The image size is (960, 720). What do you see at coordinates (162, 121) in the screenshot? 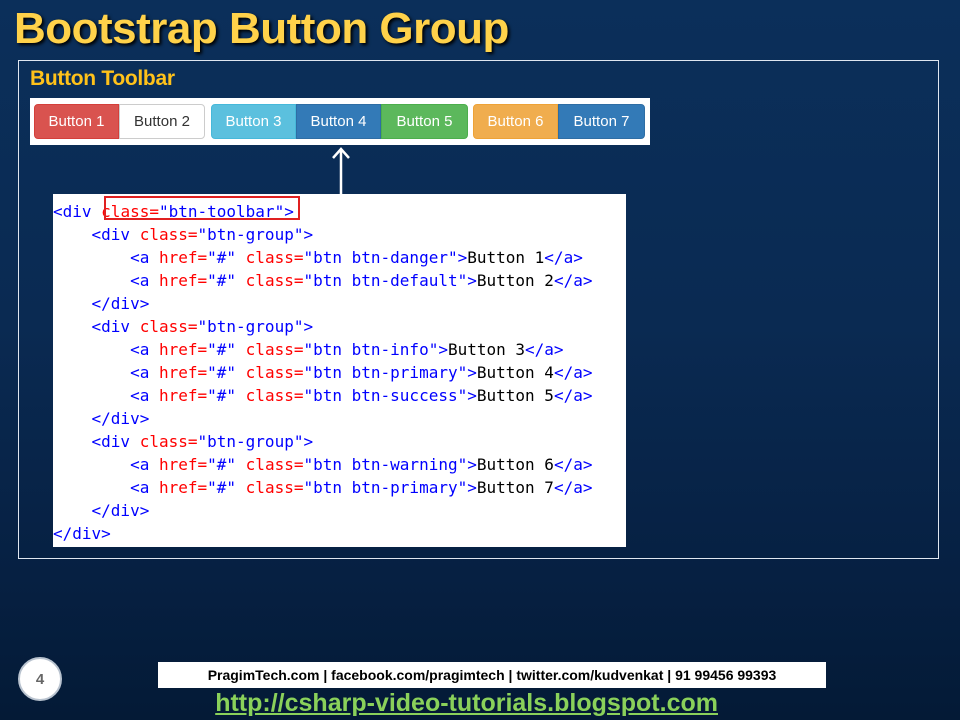
I see `button-2: Button 2` at bounding box center [162, 121].